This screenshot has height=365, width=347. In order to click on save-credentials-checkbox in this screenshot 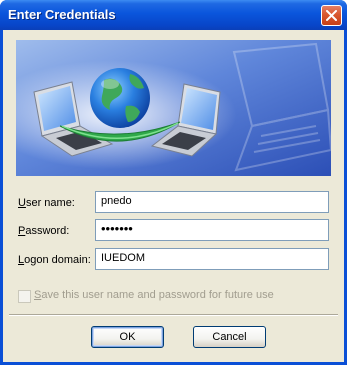, I will do `click(24, 296)`.